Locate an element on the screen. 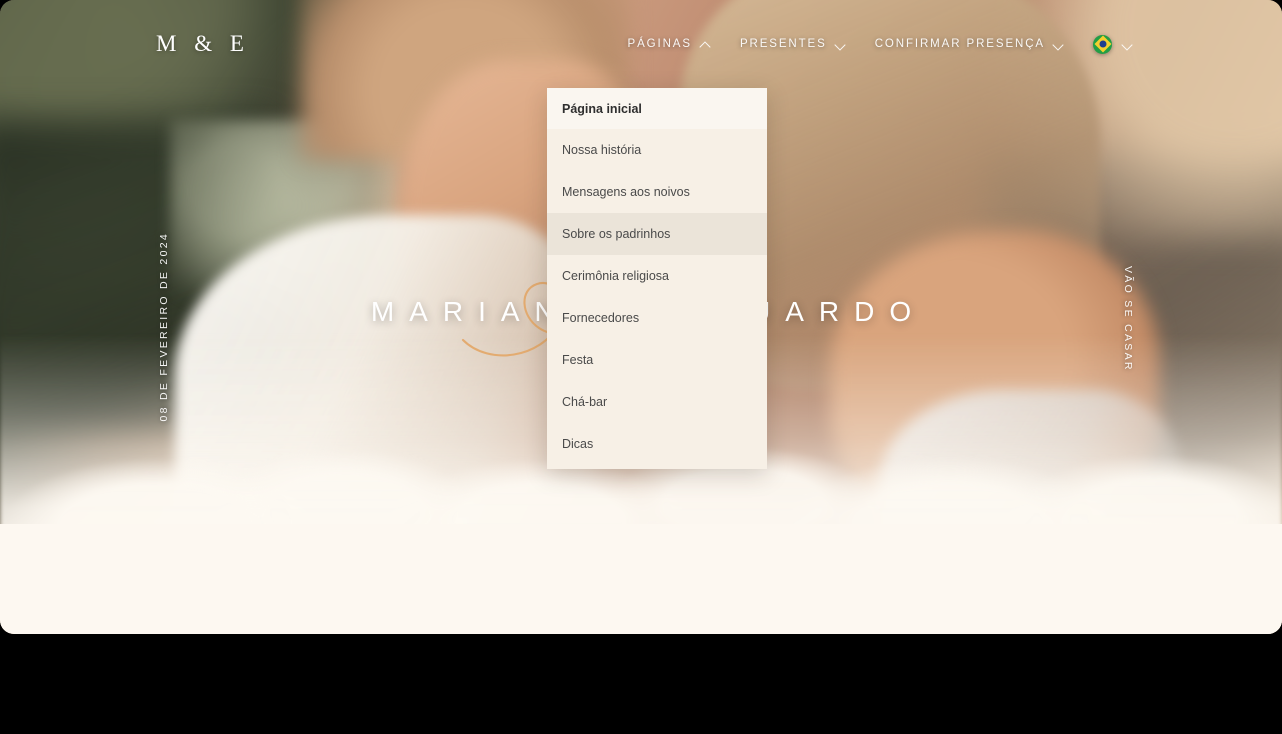  main-navigation: PÁGINAS PRESENTES CONFIRMAR PRESENÇA is located at coordinates (880, 44).